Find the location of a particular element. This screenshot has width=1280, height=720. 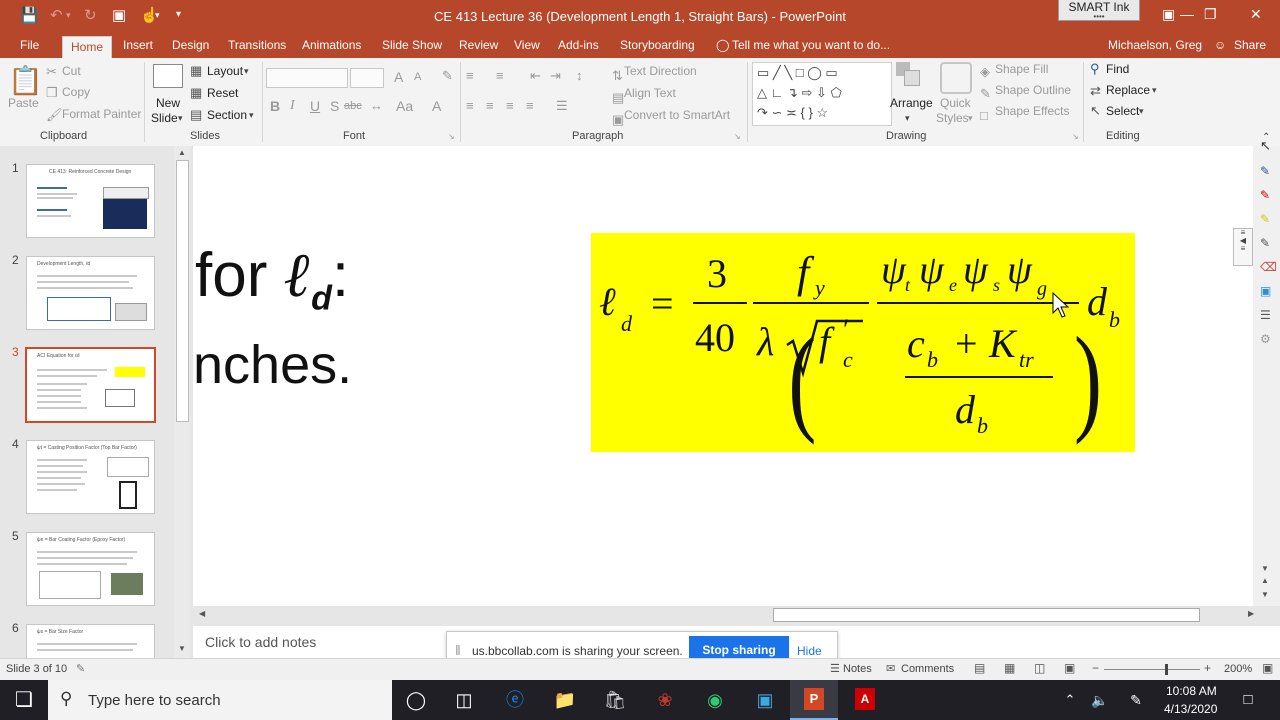

line-spacing-icon: ↕ is located at coordinates (579, 75).